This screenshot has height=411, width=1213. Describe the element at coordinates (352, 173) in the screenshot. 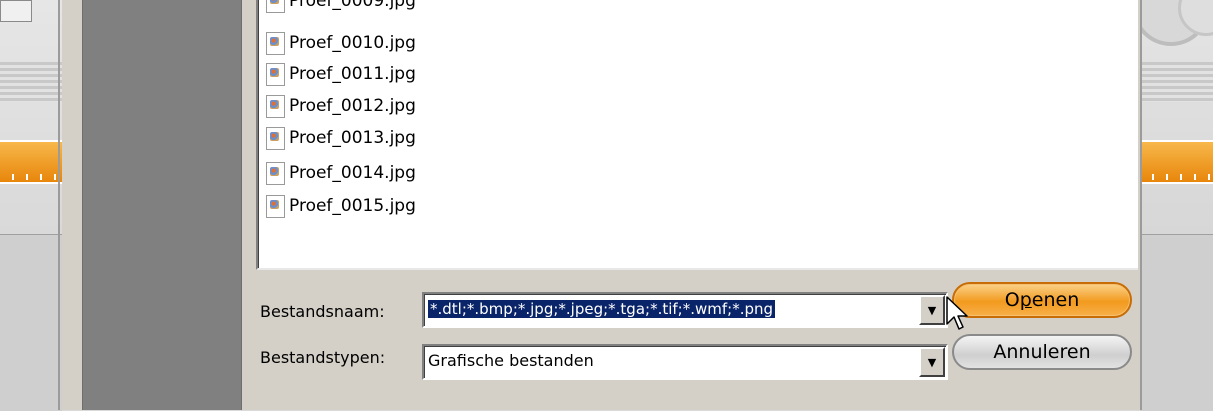

I see `file-name: Proef_0014.jpg` at that location.